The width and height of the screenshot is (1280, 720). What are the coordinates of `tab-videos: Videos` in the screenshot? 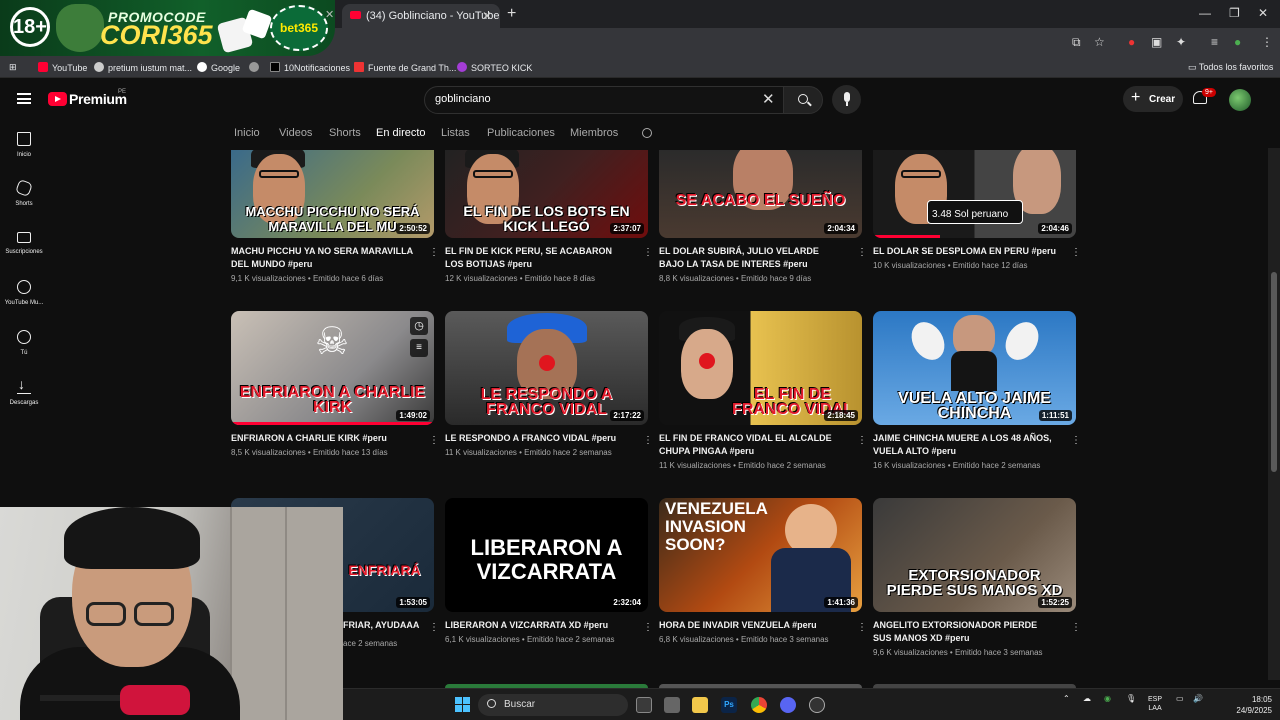 It's located at (295, 133).